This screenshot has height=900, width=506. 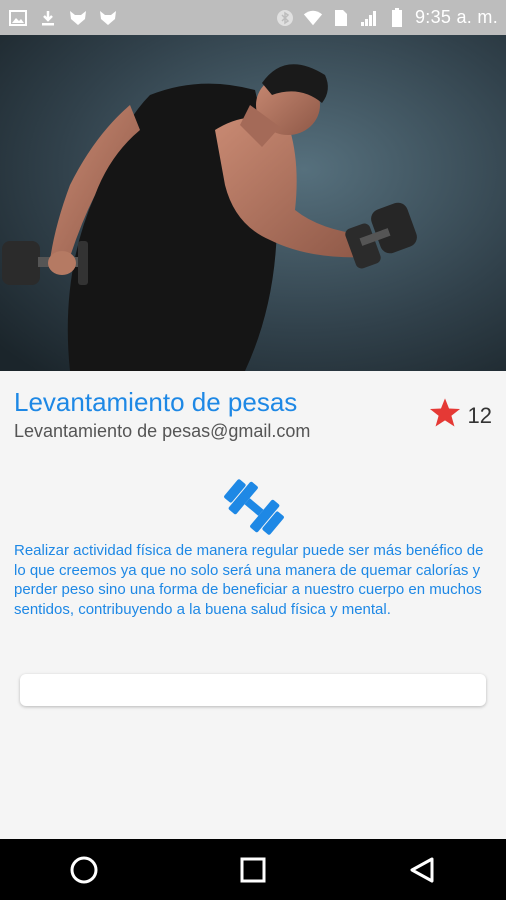 I want to click on recents-button, so click(x=253, y=870).